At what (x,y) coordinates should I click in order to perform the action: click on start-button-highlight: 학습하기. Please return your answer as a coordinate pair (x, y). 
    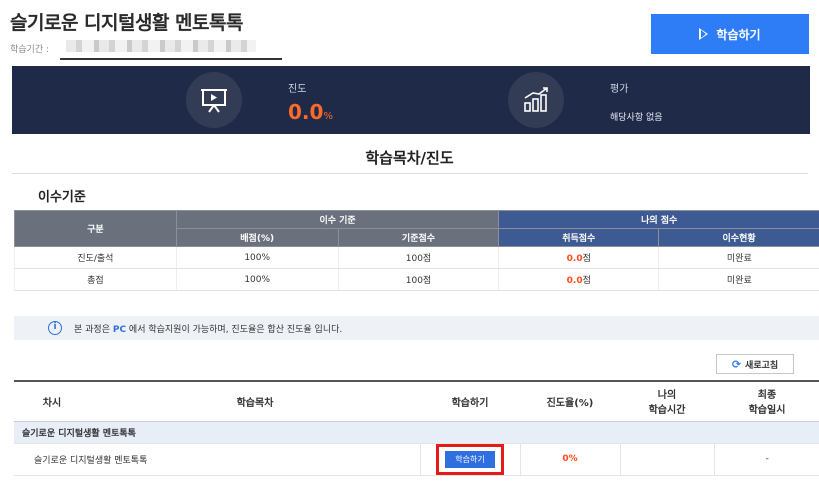
    Looking at the image, I should click on (470, 459).